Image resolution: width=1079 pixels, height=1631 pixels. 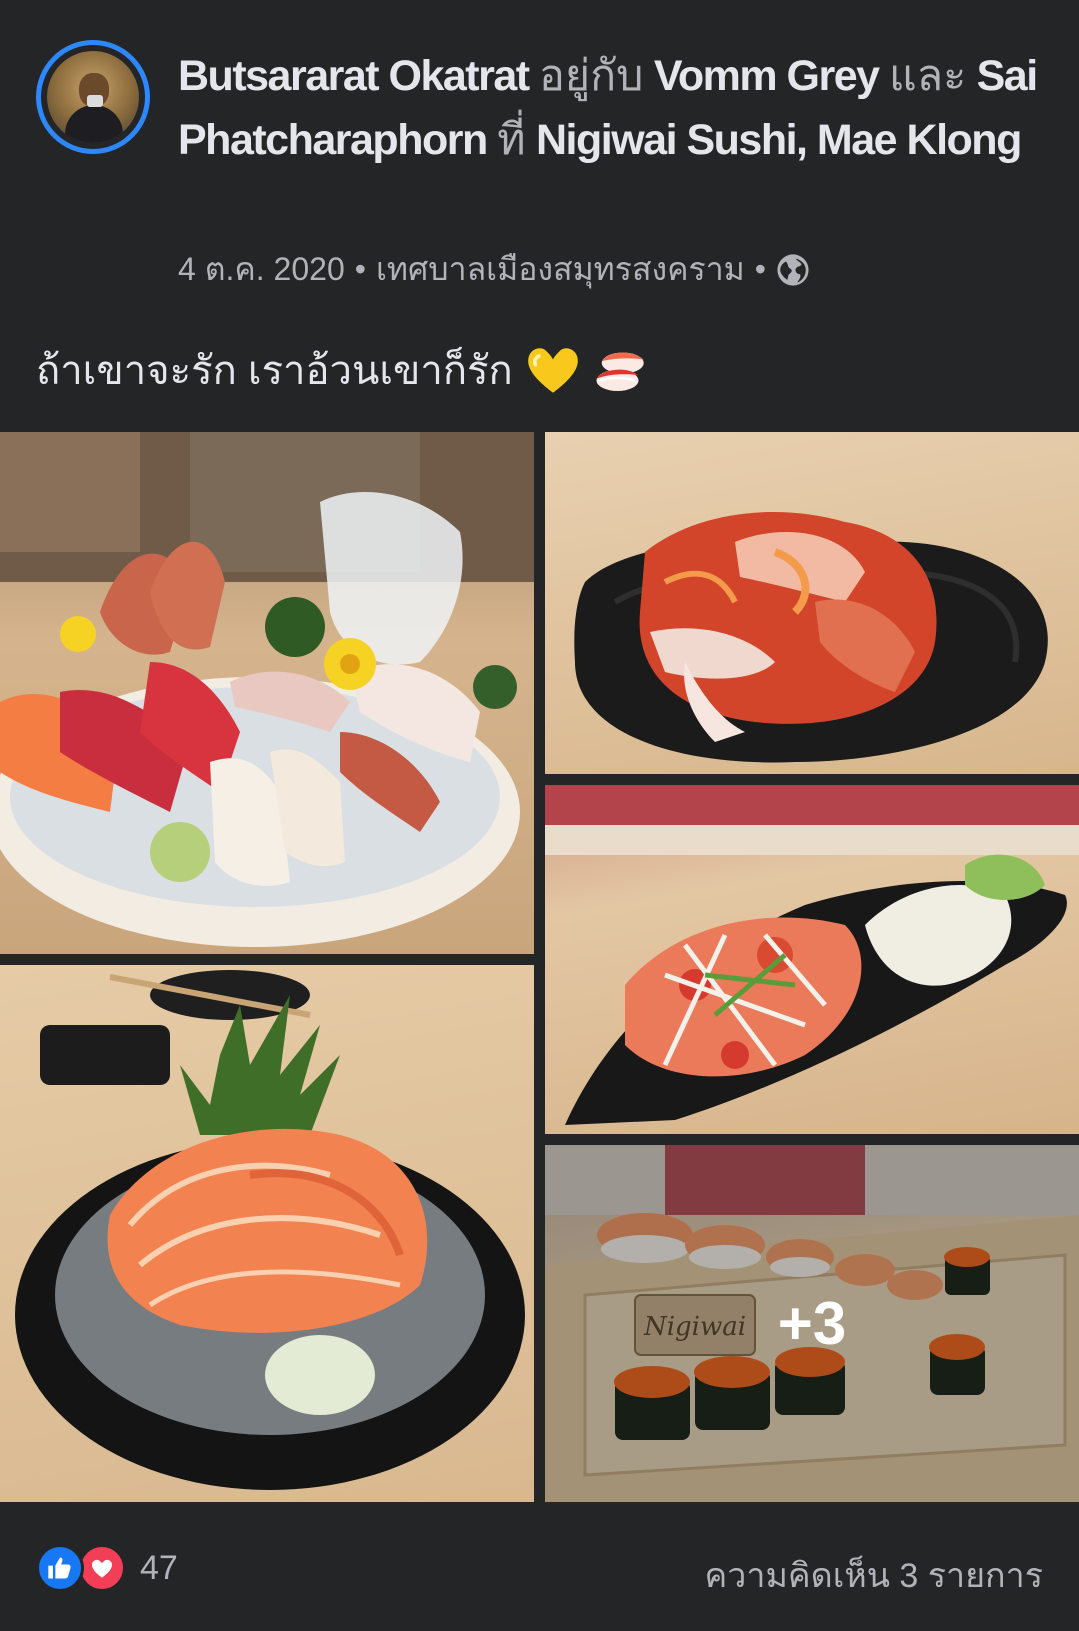 I want to click on author-avatar, so click(x=93, y=97).